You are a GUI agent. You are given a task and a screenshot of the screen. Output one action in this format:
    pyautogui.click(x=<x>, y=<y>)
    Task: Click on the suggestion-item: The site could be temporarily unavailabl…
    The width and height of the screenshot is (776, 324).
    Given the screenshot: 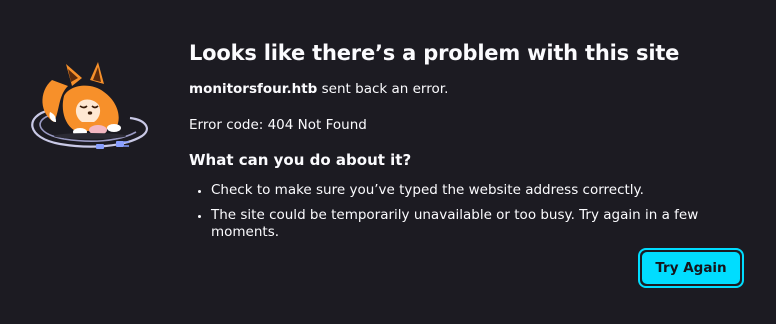 What is the action you would take?
    pyautogui.click(x=480, y=224)
    